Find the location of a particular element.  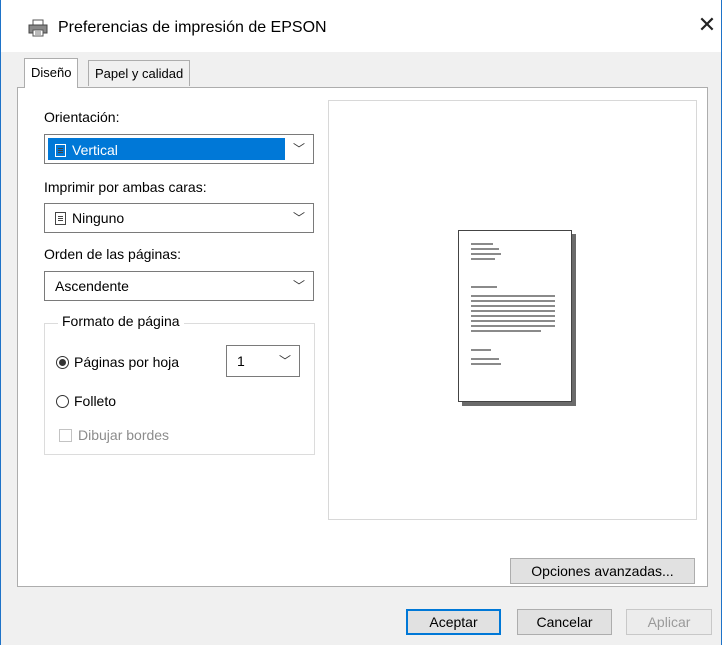

tab-diseno-label: Diseño is located at coordinates (51, 72).